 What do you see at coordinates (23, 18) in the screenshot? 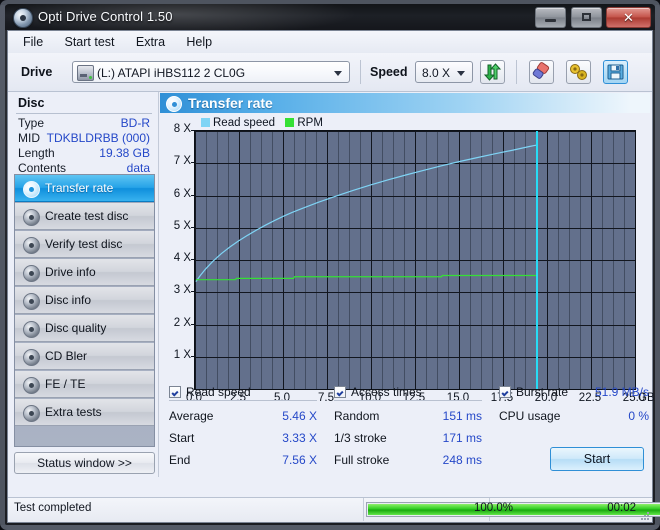
I see `app-icon` at bounding box center [23, 18].